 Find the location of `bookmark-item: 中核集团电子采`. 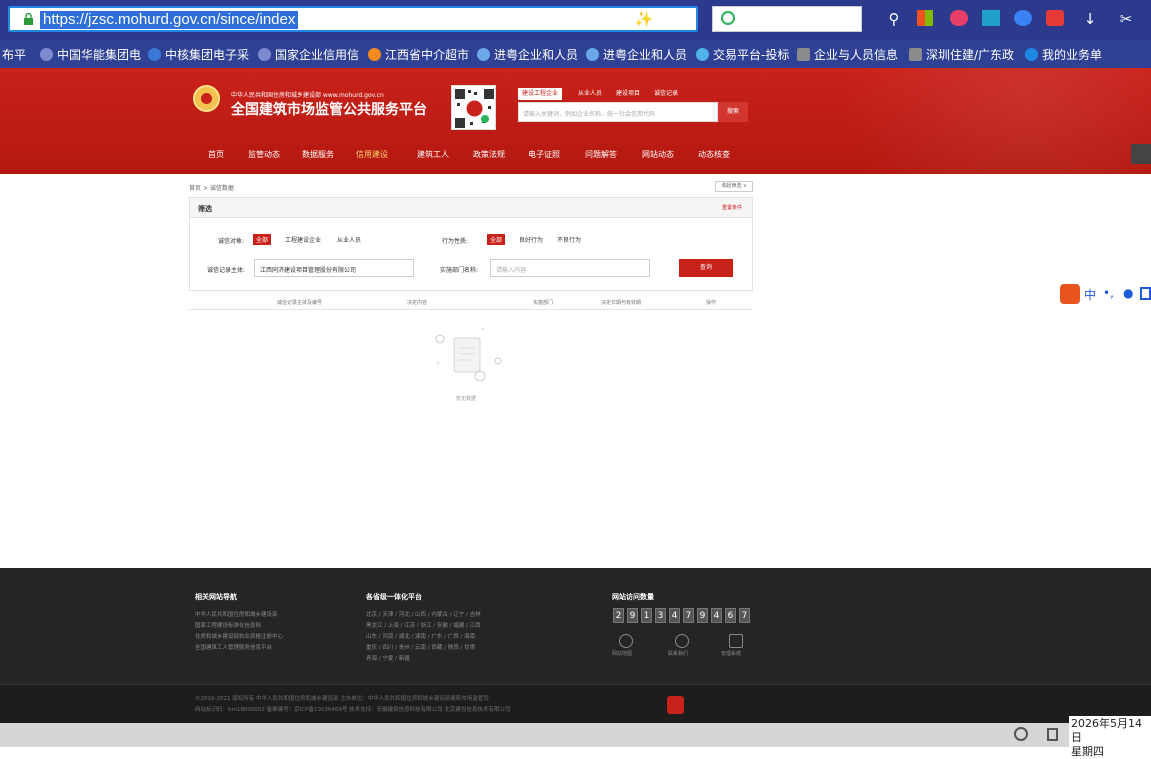

bookmark-item: 中核集团电子采 is located at coordinates (198, 54).